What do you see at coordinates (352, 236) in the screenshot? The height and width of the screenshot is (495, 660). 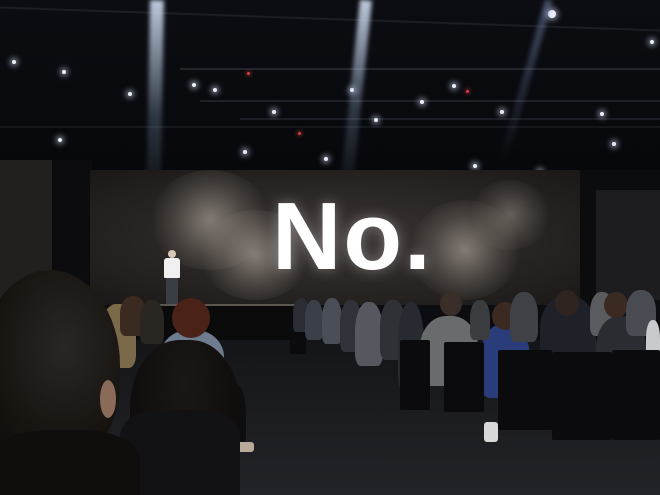 I see `screen-headline: No.` at bounding box center [352, 236].